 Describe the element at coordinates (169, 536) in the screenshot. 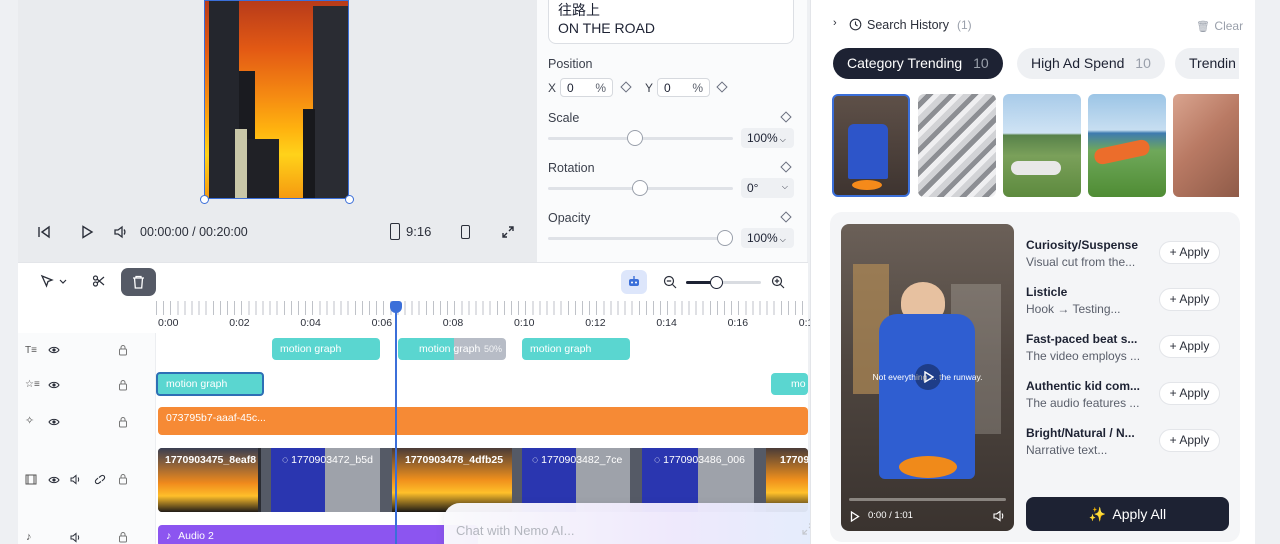

I see `music-note-icon: ♪` at that location.